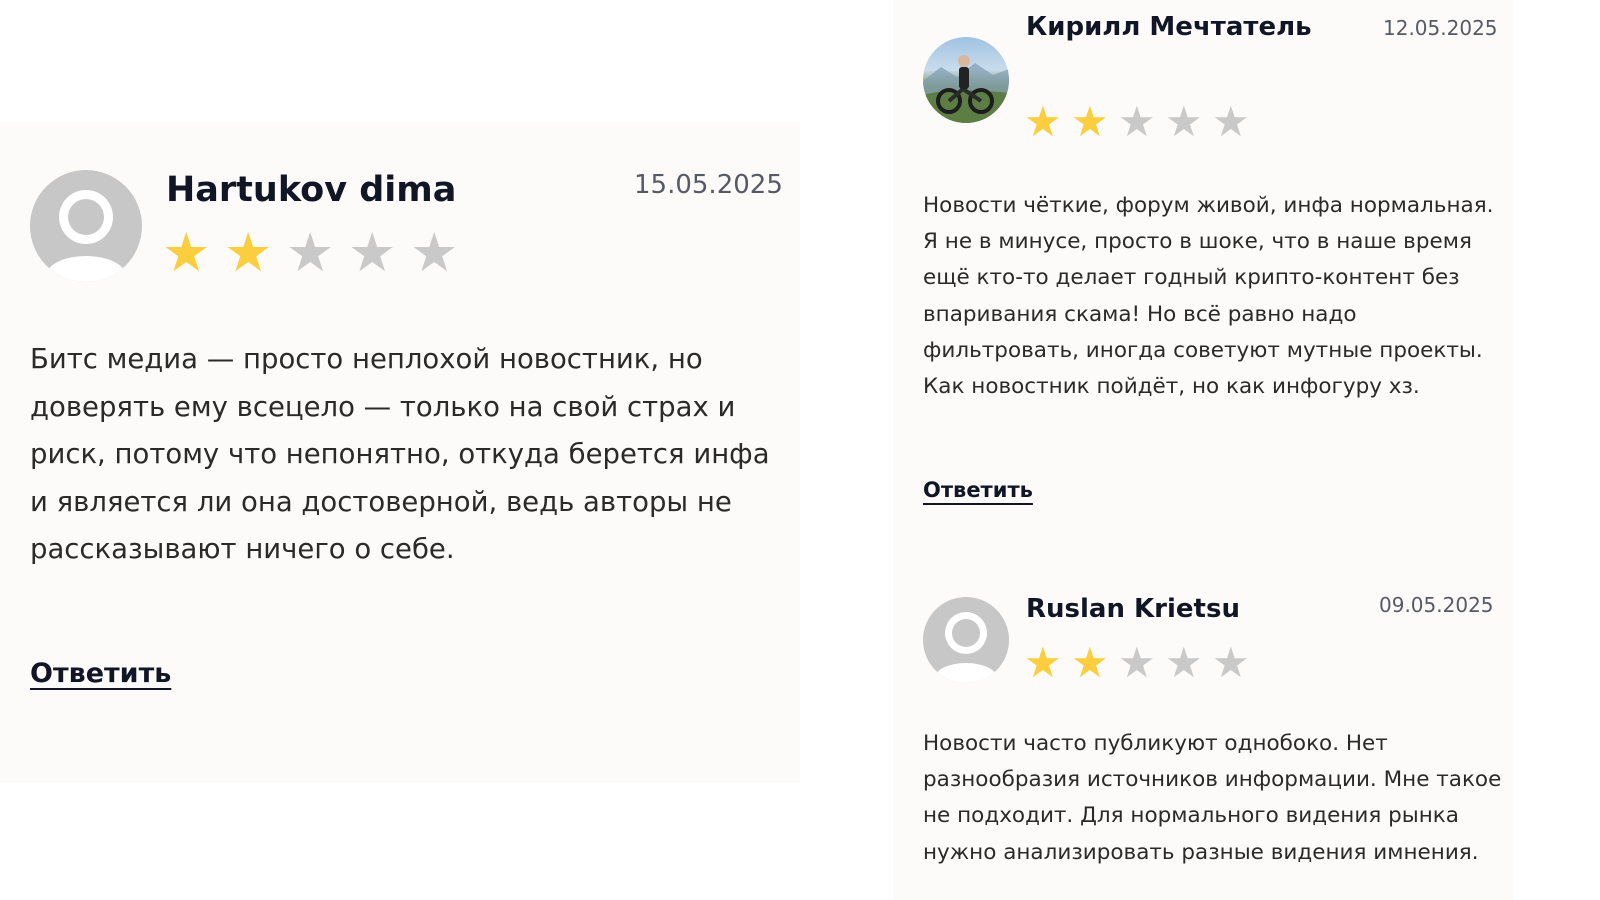 This screenshot has width=1600, height=900. I want to click on user-photo-avatar, so click(966, 80).